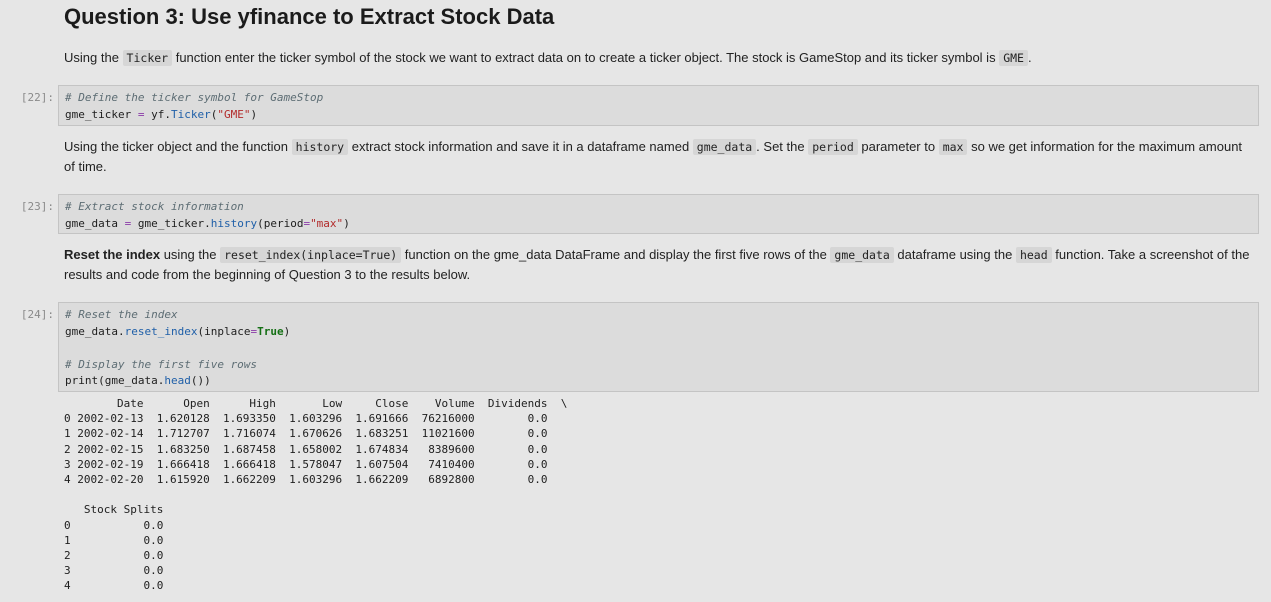 The image size is (1271, 602). What do you see at coordinates (93, 57) in the screenshot?
I see `md-text: Using the` at bounding box center [93, 57].